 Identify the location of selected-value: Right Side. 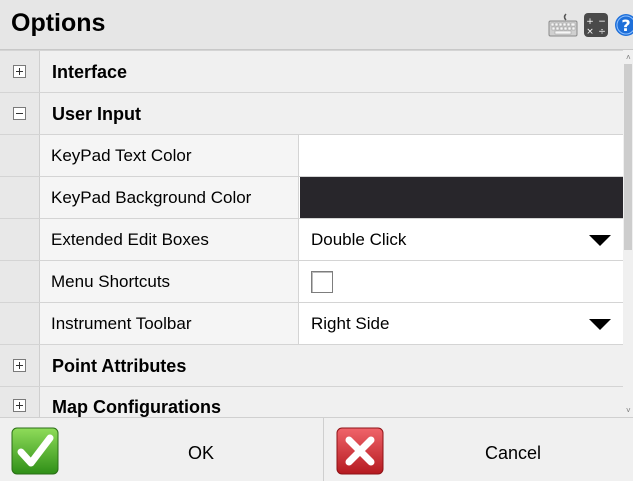
(350, 323).